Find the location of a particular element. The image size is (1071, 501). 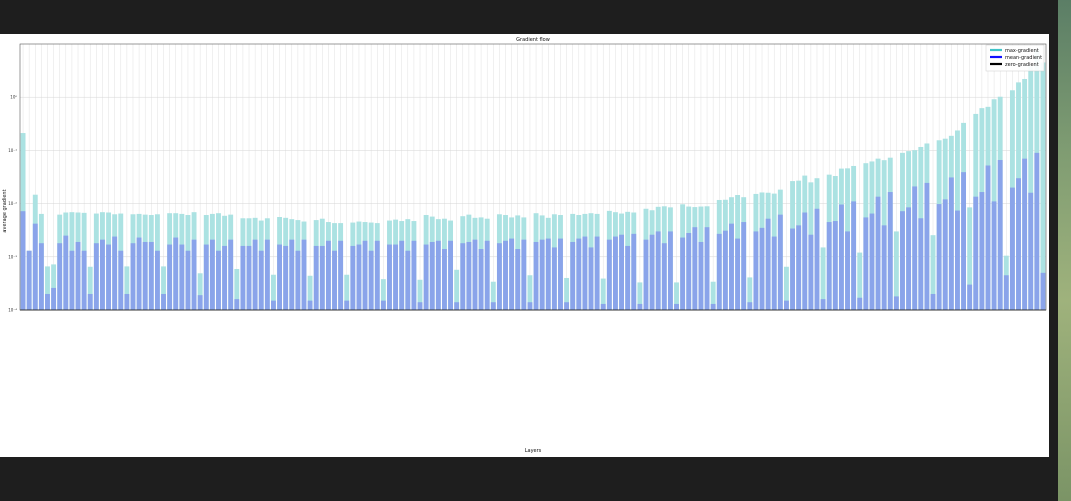

legend-label-mean: mean-gradient is located at coordinates (1023, 58).